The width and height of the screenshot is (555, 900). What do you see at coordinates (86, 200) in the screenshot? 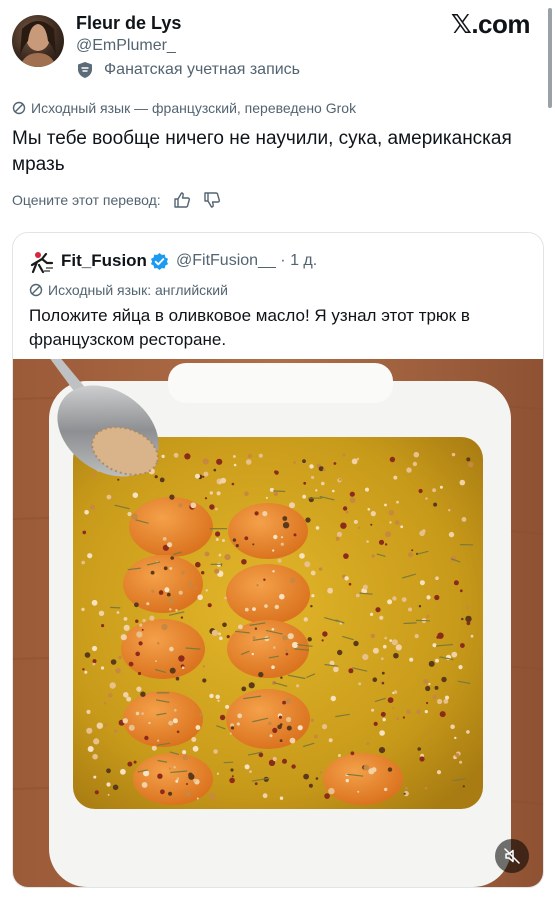
I see `rate-prompt: Оцените этот перевод:` at bounding box center [86, 200].